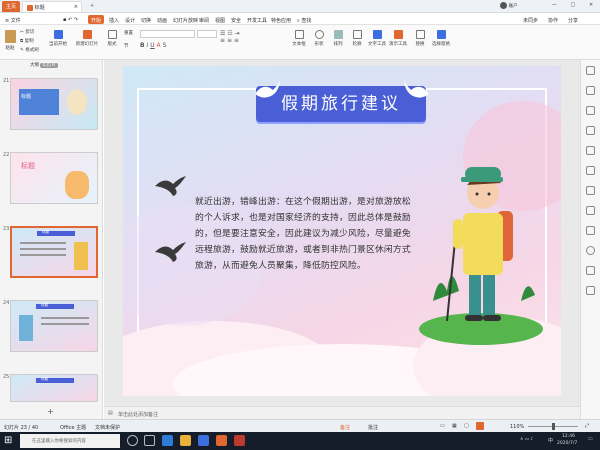 This screenshot has height=450, width=600. What do you see at coordinates (257, 19) in the screenshot?
I see `tab-developer: 开发工具` at bounding box center [257, 19].